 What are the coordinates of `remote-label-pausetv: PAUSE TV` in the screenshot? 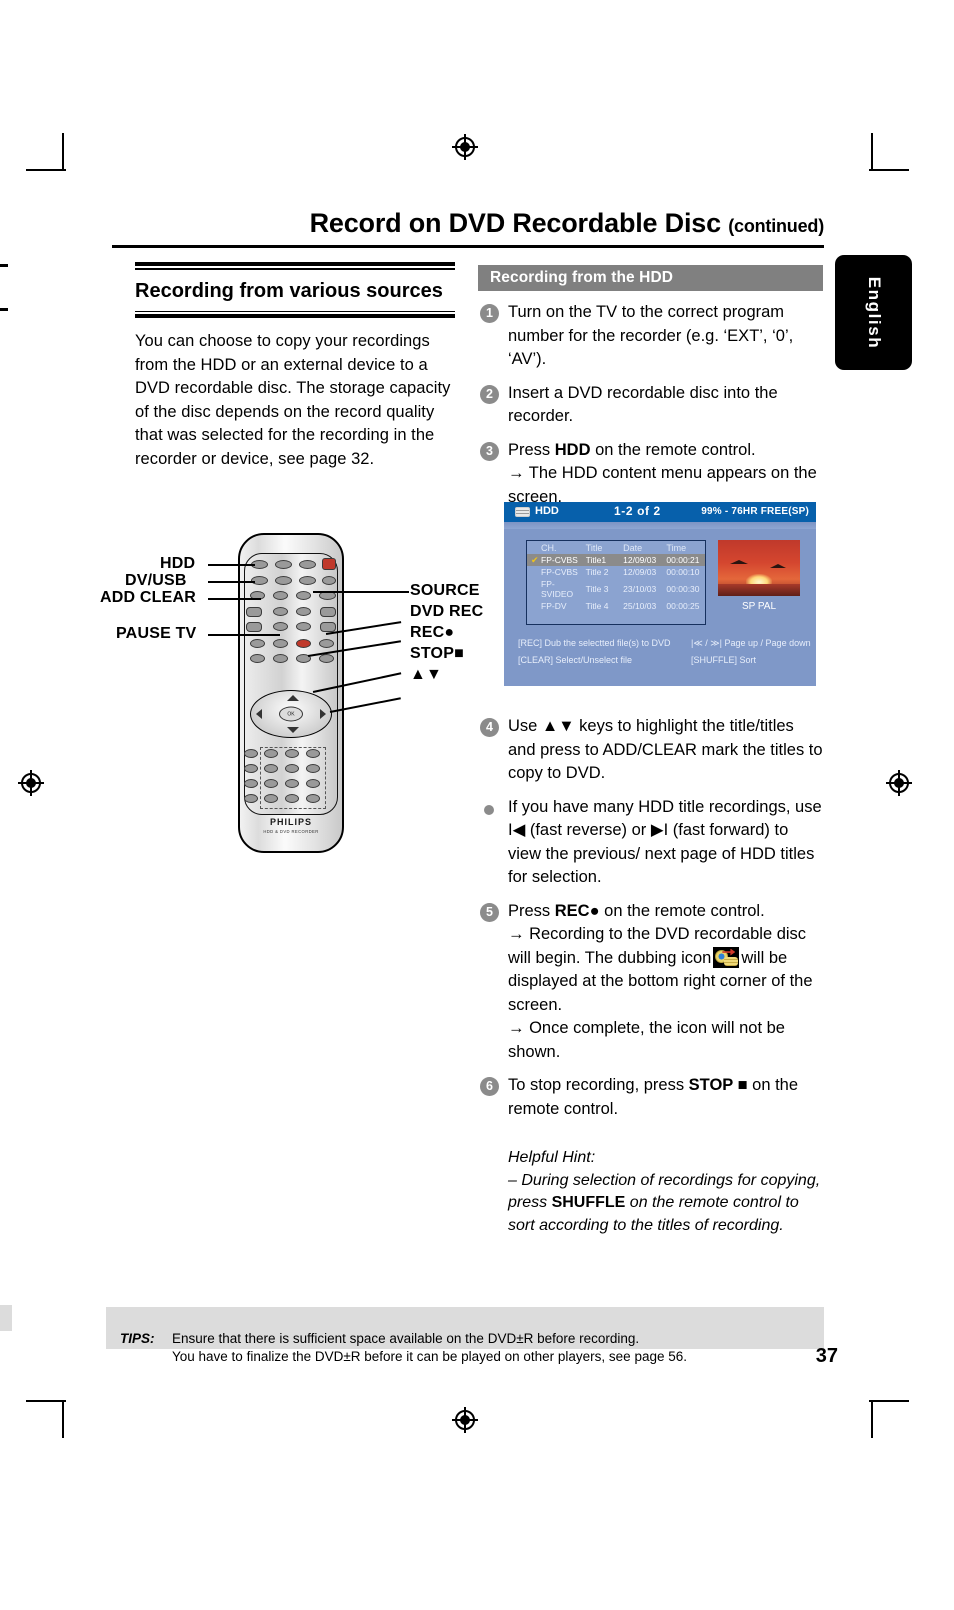 It's located at (156, 633).